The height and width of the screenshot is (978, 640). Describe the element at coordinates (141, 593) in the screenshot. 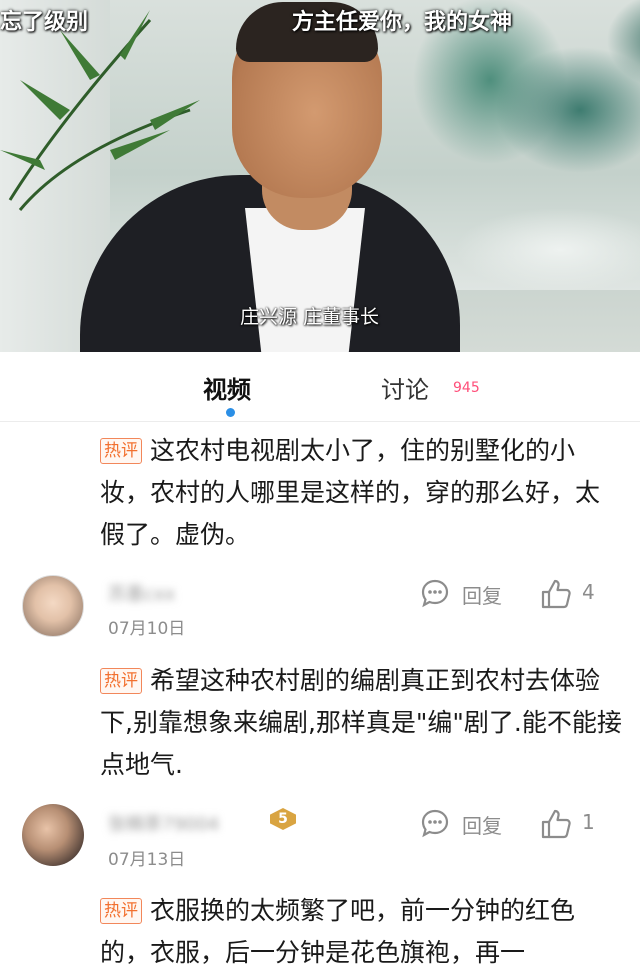

I see `username: 苏墨cxx` at that location.